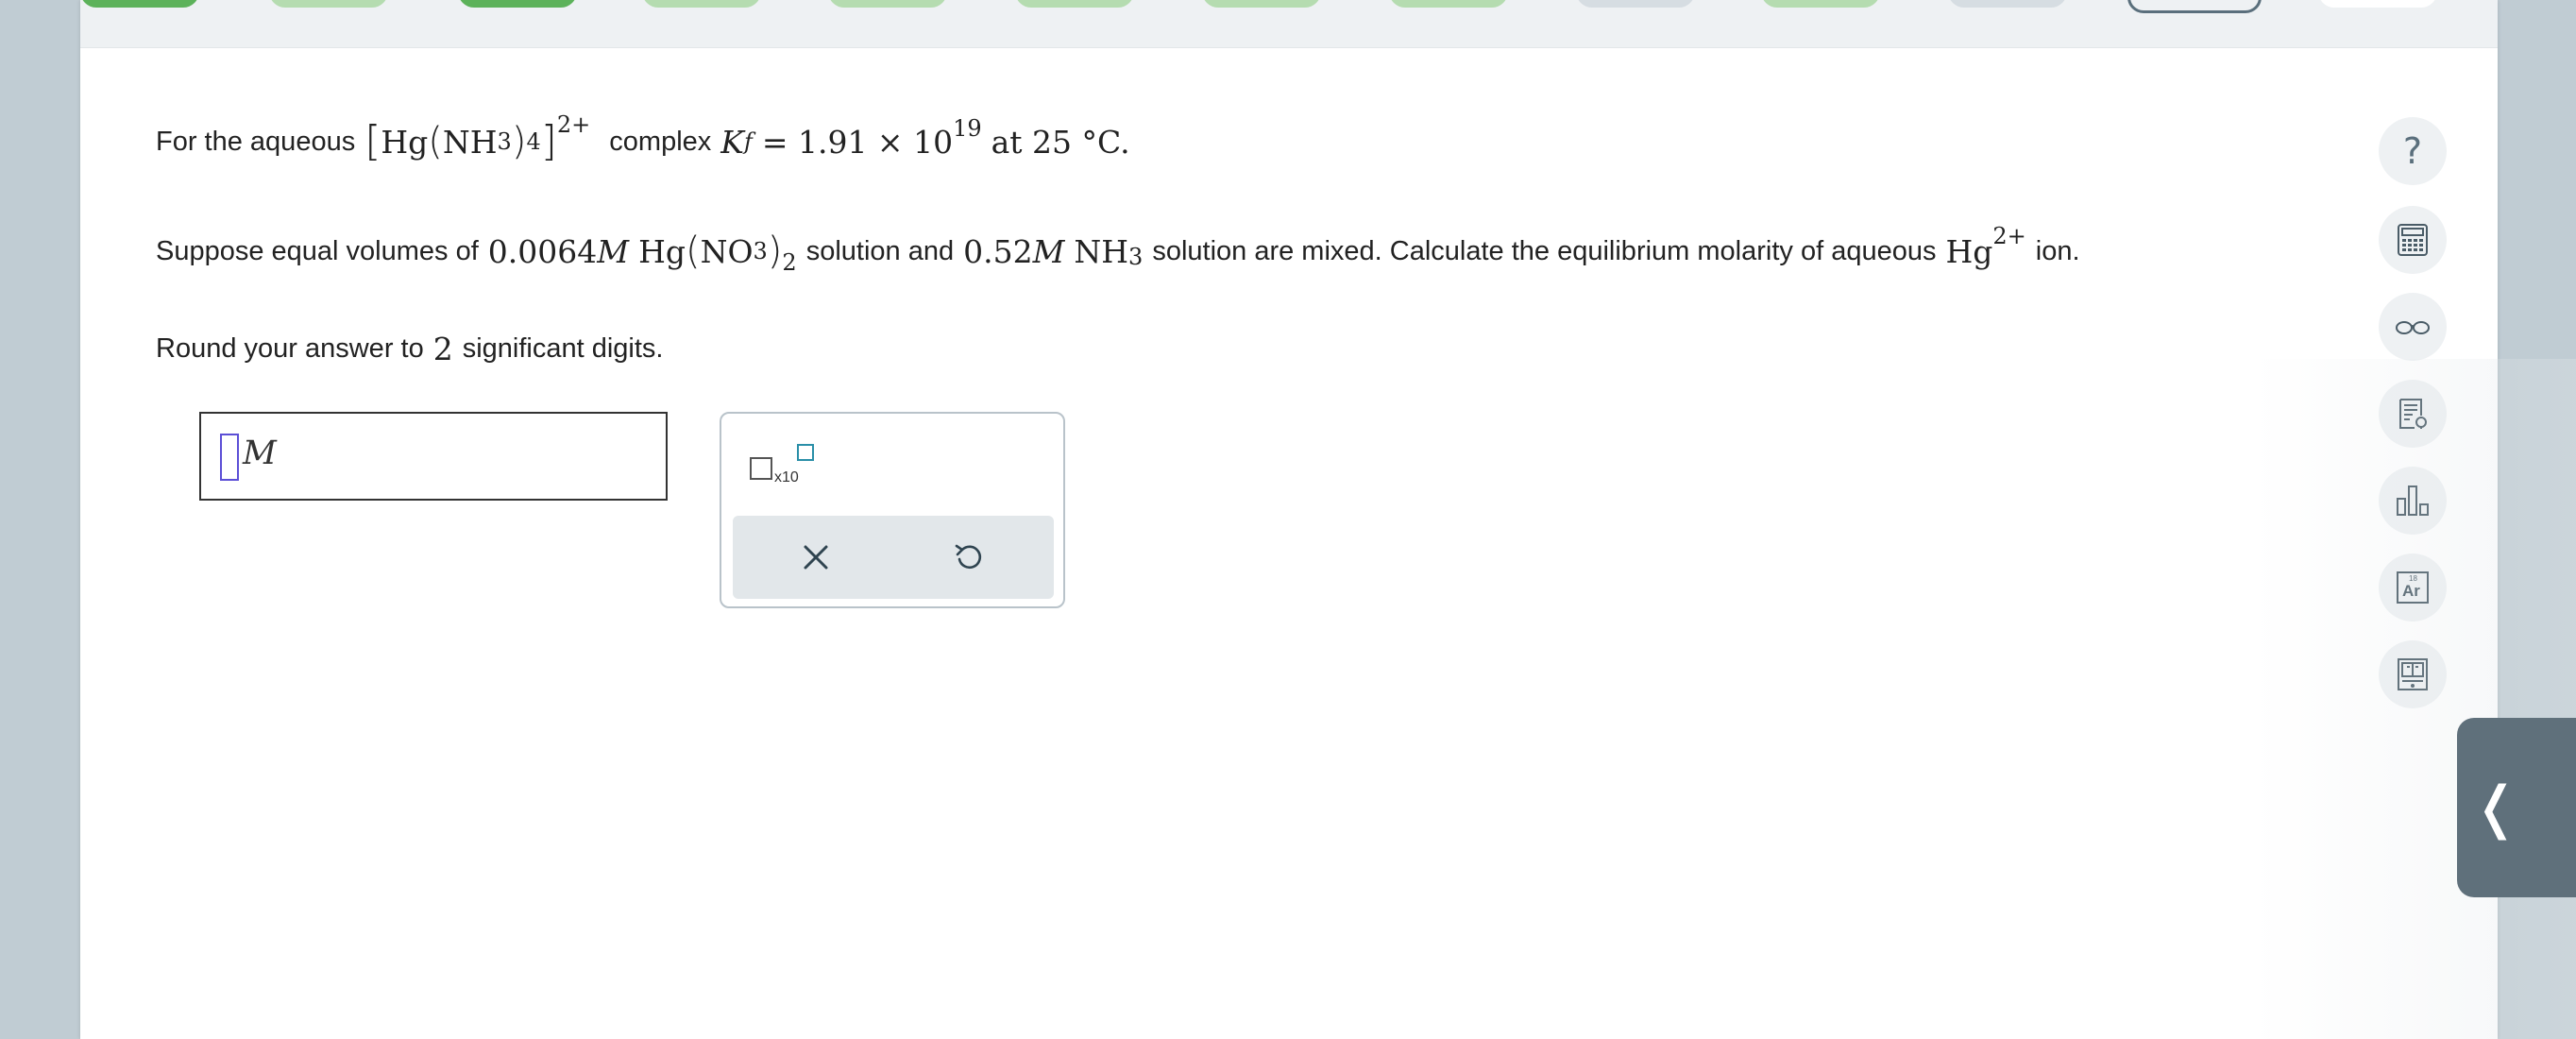 The height and width of the screenshot is (1039, 2576). What do you see at coordinates (857, 142) in the screenshot?
I see `kf-value: = 1.91 × 10` at bounding box center [857, 142].